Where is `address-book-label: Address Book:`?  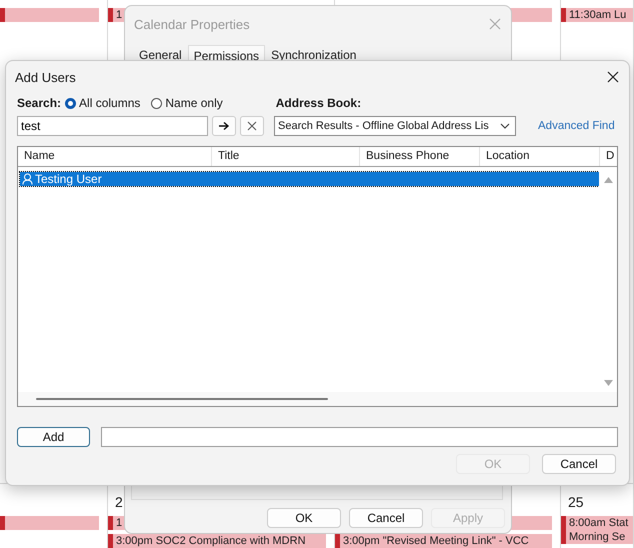 address-book-label: Address Book: is located at coordinates (319, 103).